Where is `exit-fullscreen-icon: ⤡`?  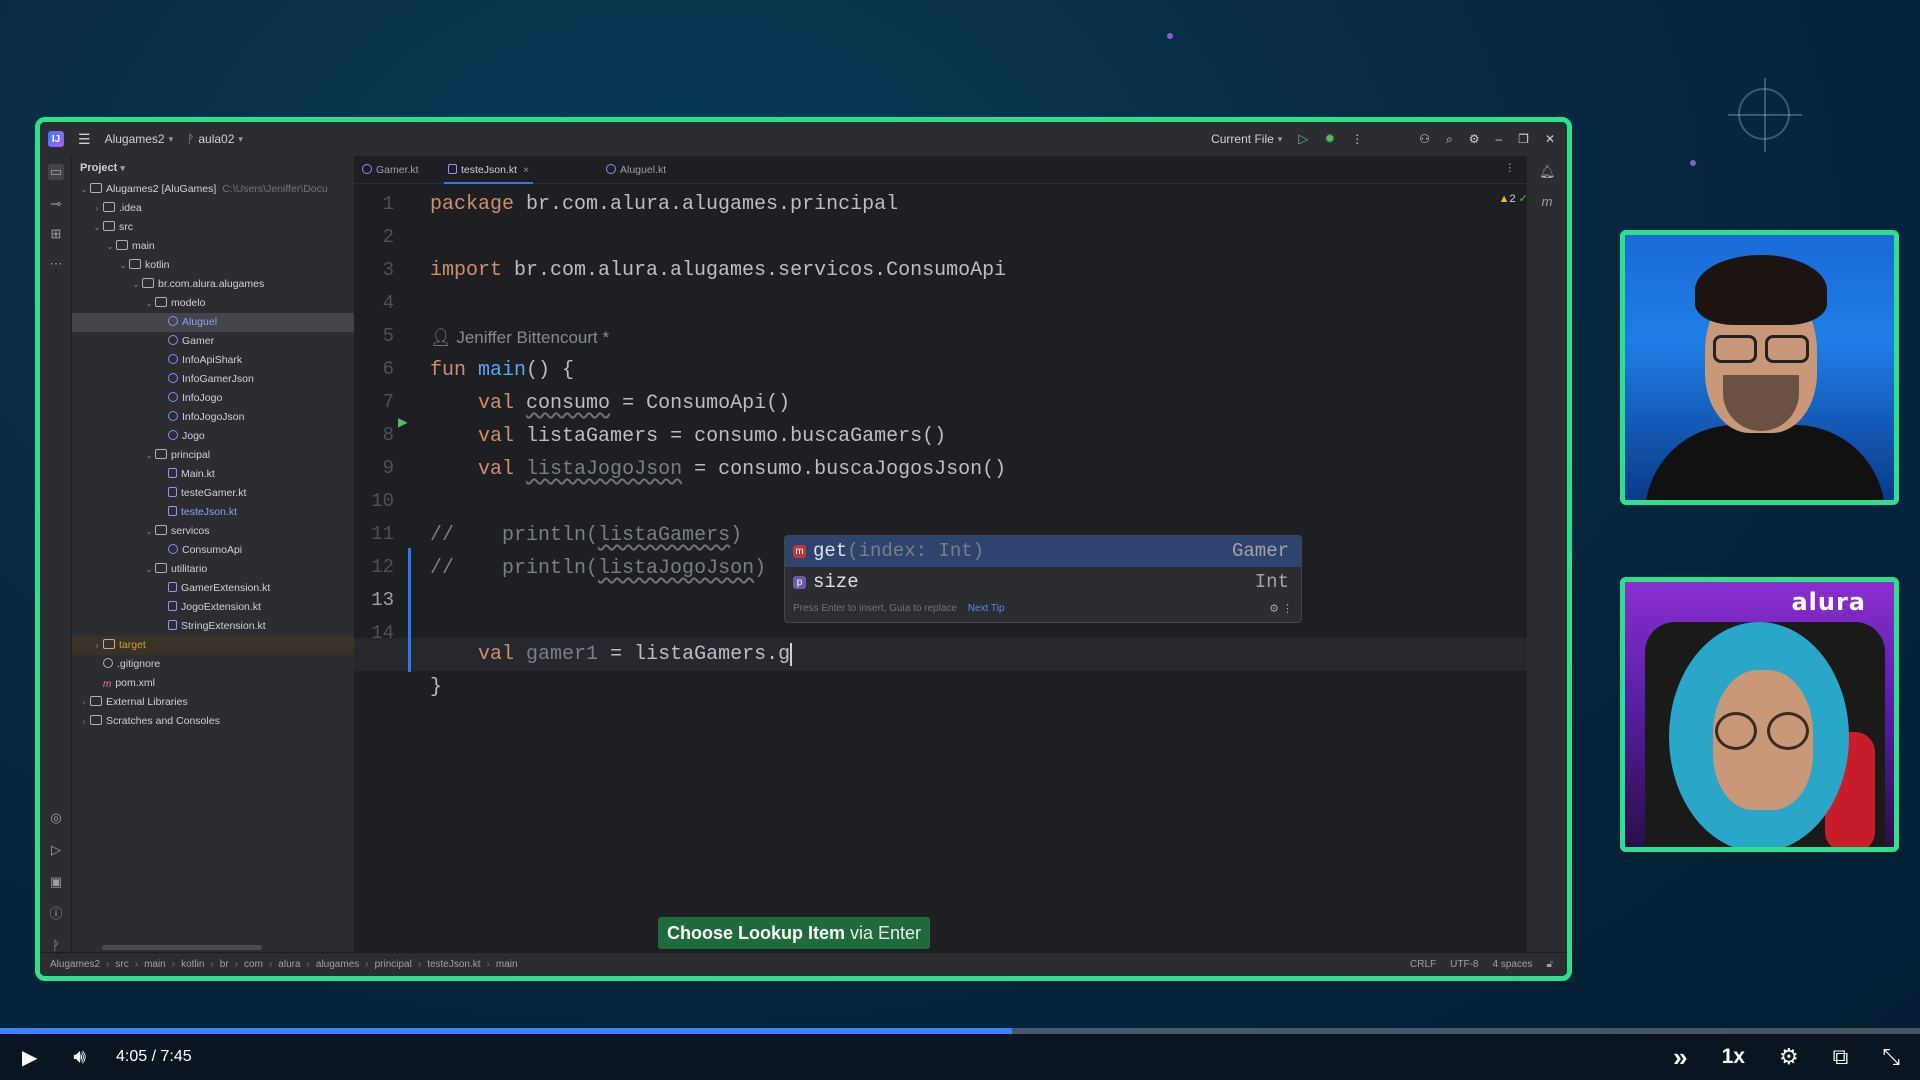
exit-fullscreen-icon: ⤡ is located at coordinates (1891, 1057).